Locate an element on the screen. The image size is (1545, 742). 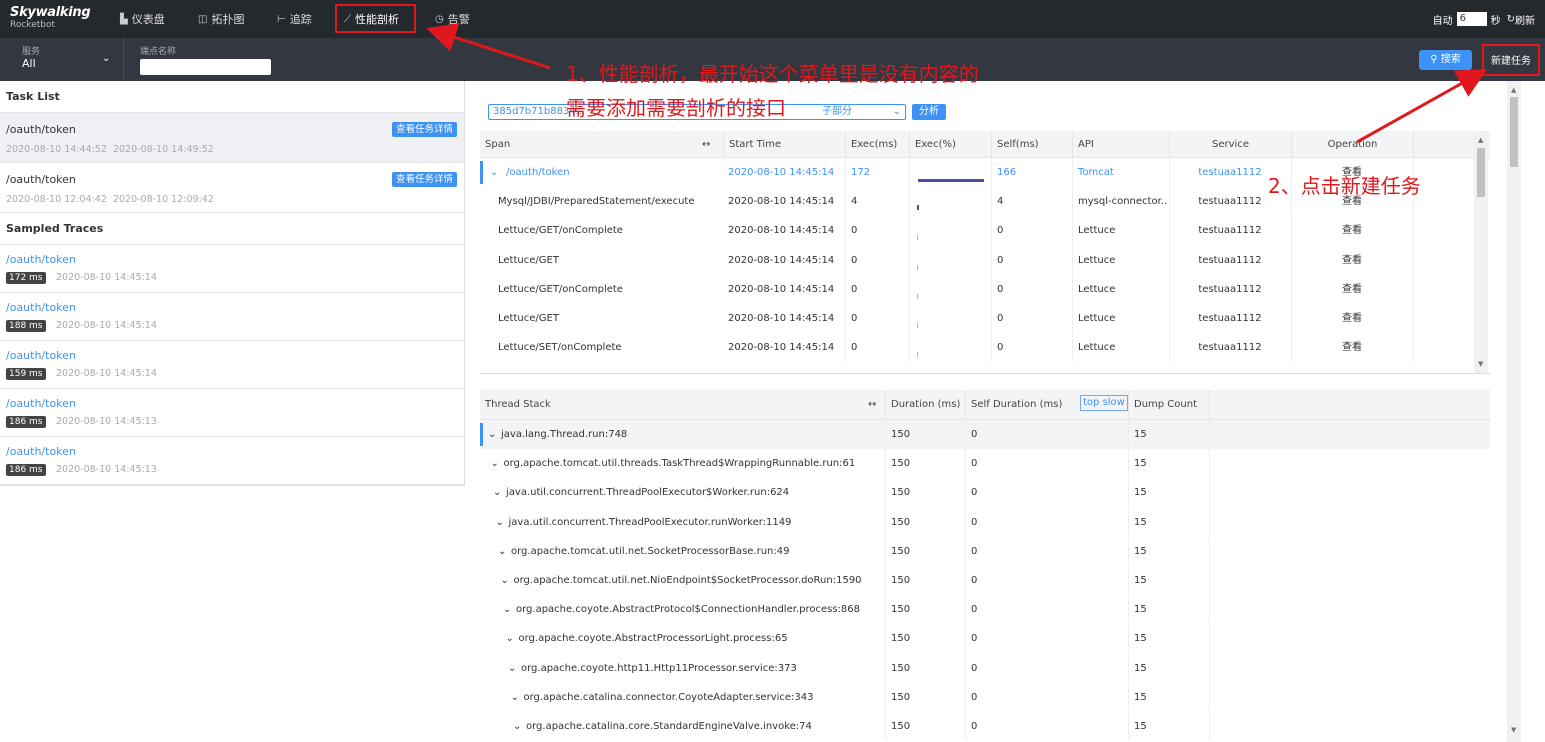
chevron-down-icon: ⌄ is located at coordinates (494, 172).